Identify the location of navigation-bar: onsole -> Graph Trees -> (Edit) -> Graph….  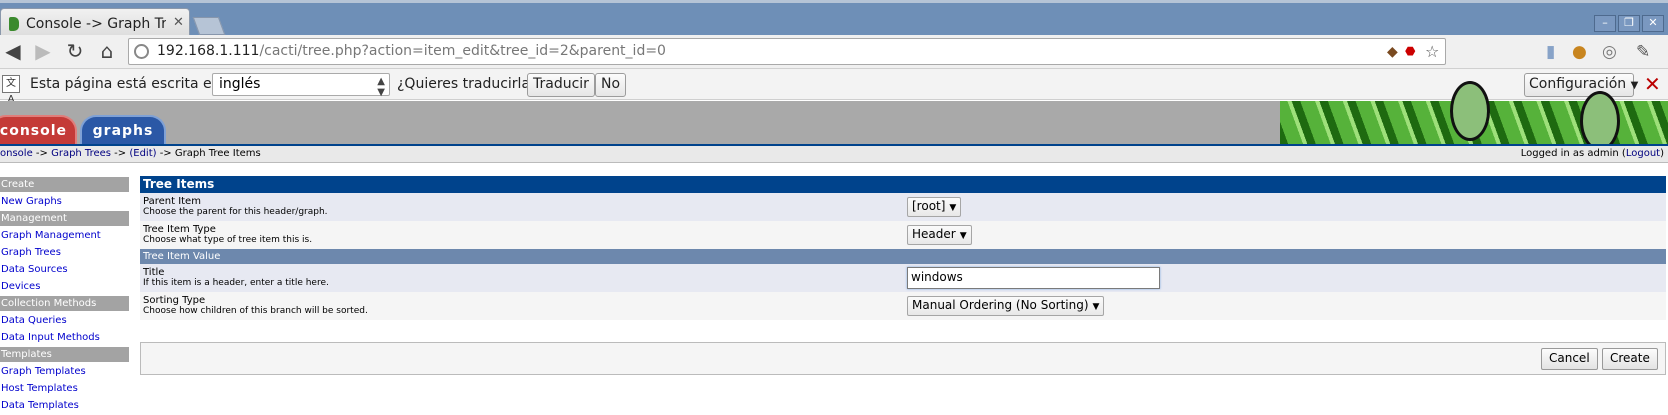
(834, 154).